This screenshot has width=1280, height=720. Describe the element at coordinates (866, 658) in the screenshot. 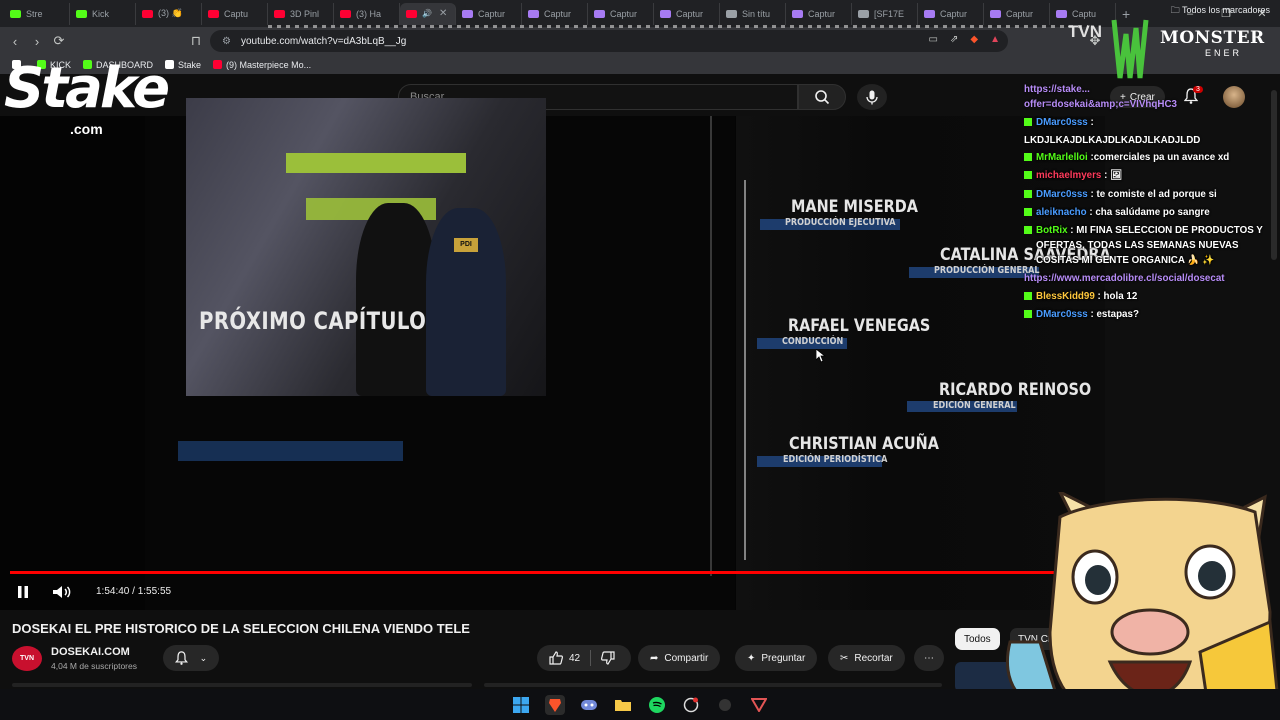

I see `clip-button: ✂ Recortar` at that location.